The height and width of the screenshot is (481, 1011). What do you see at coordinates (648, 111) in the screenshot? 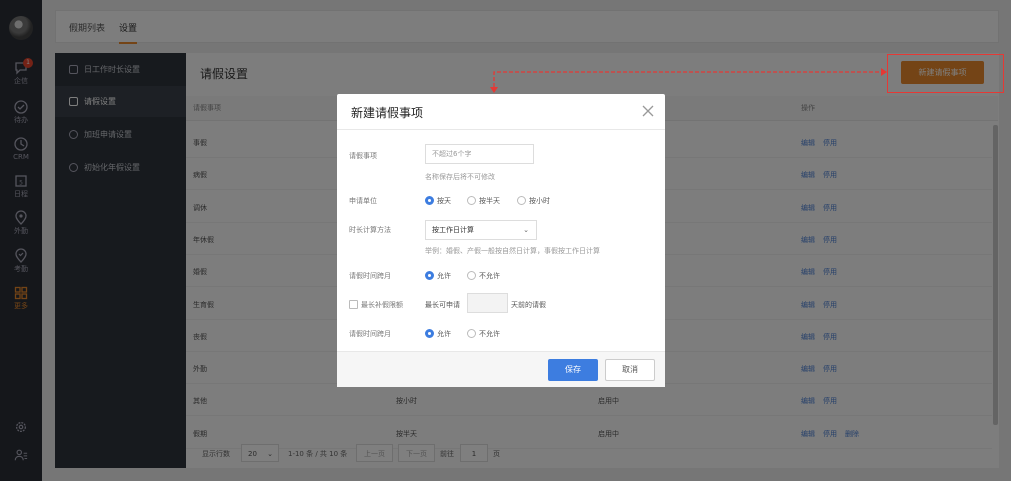
I see `close-icon` at bounding box center [648, 111].